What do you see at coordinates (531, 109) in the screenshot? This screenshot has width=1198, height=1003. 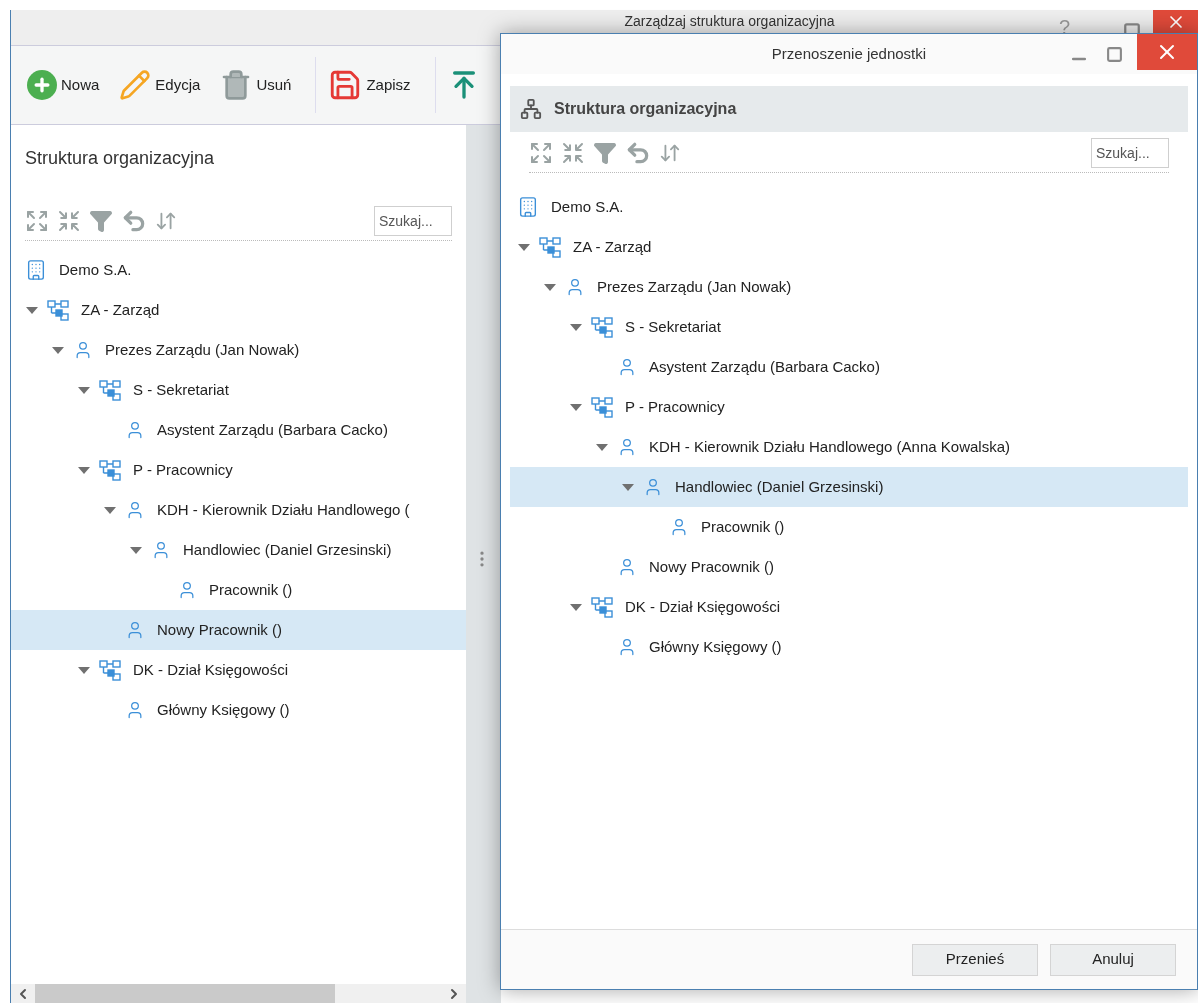 I see `hierarchy-icon` at bounding box center [531, 109].